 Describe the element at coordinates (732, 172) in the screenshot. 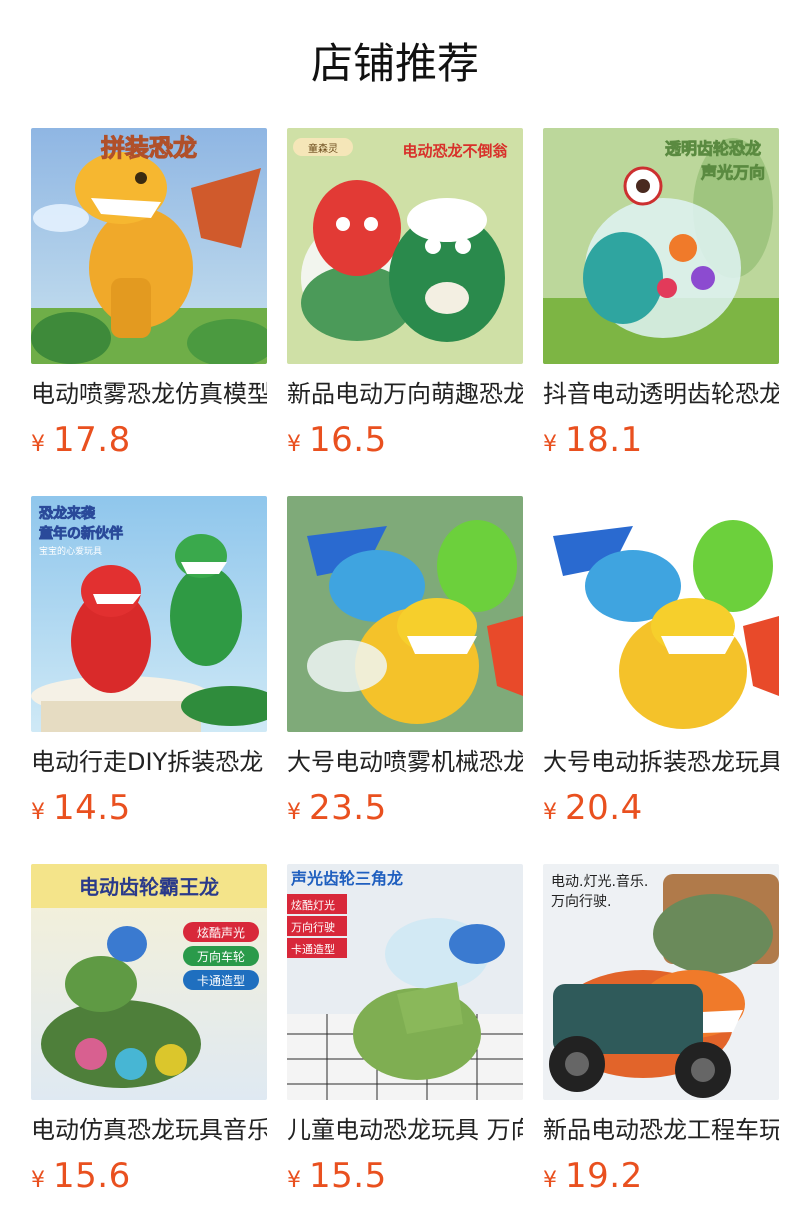

I see `product-badge: 声光万向` at that location.